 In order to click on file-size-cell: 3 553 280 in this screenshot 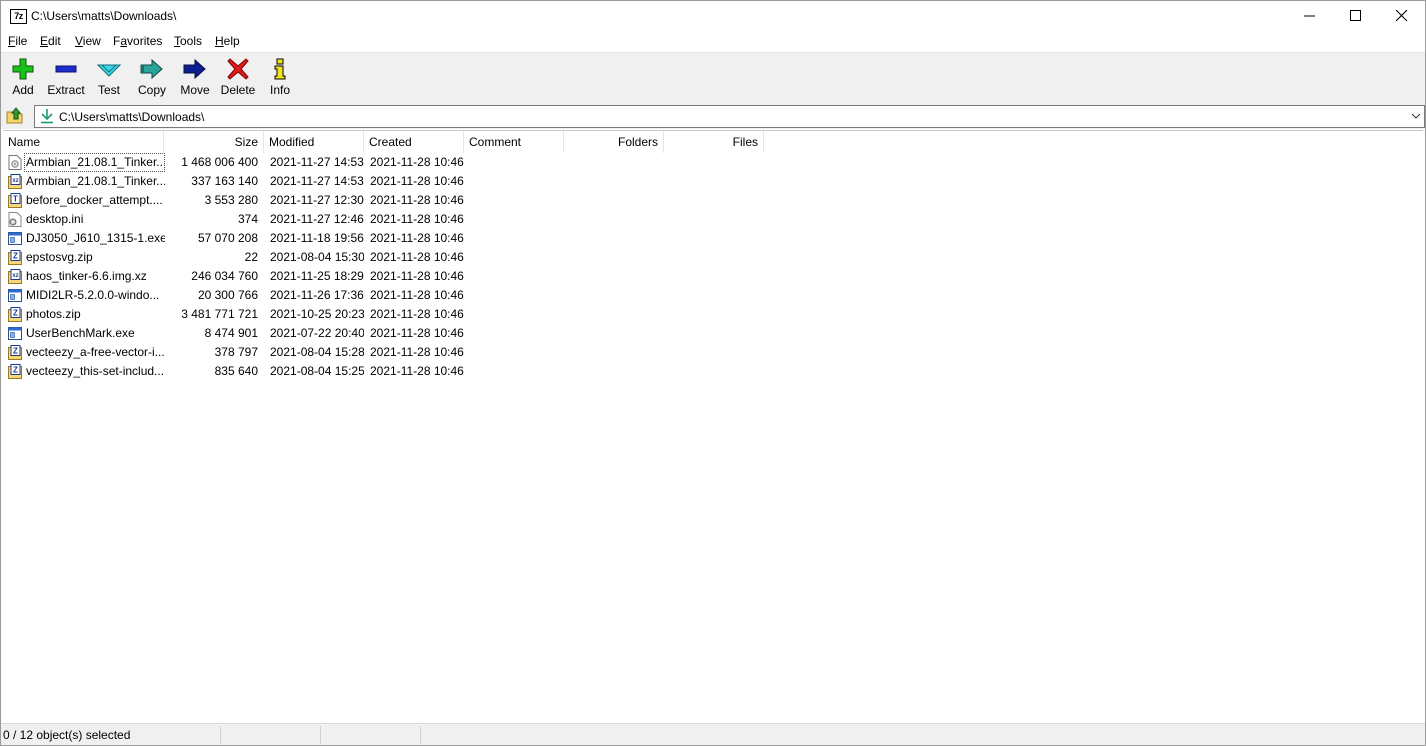, I will do `click(231, 200)`.